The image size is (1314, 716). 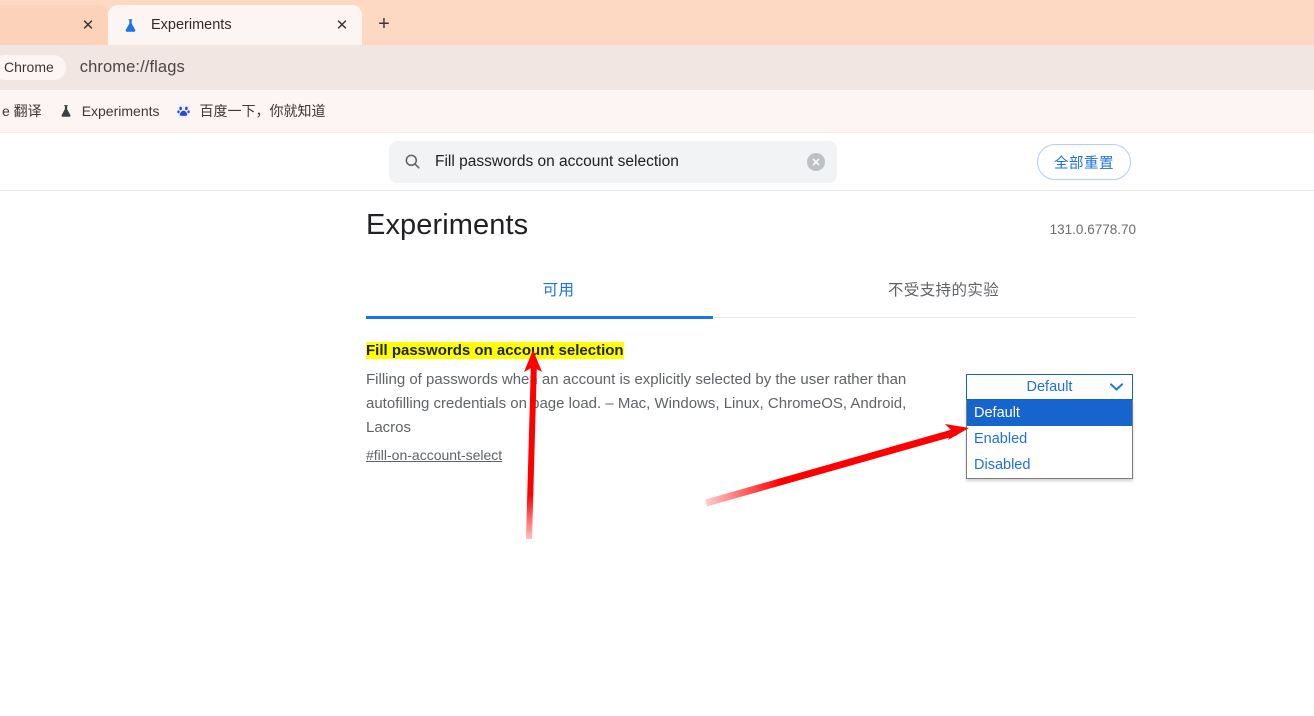 I want to click on flag-select: Default Default Enabled Disabled, so click(x=1049, y=426).